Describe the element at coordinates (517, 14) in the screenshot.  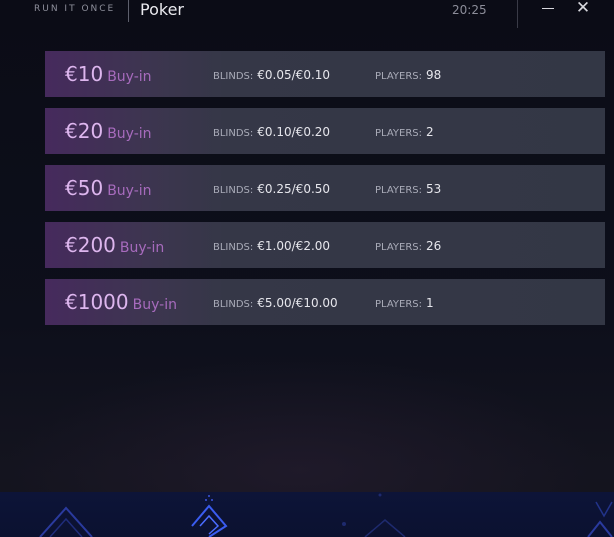
I see `window-controls-divider` at that location.